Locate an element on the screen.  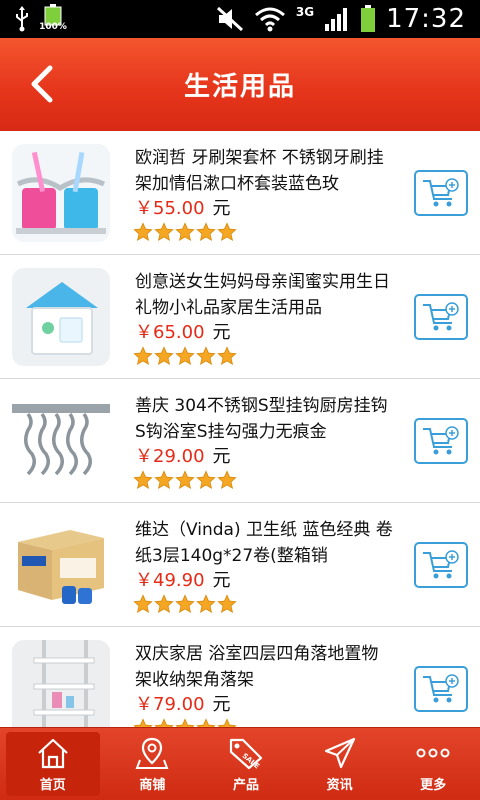
home-icon is located at coordinates (53, 753).